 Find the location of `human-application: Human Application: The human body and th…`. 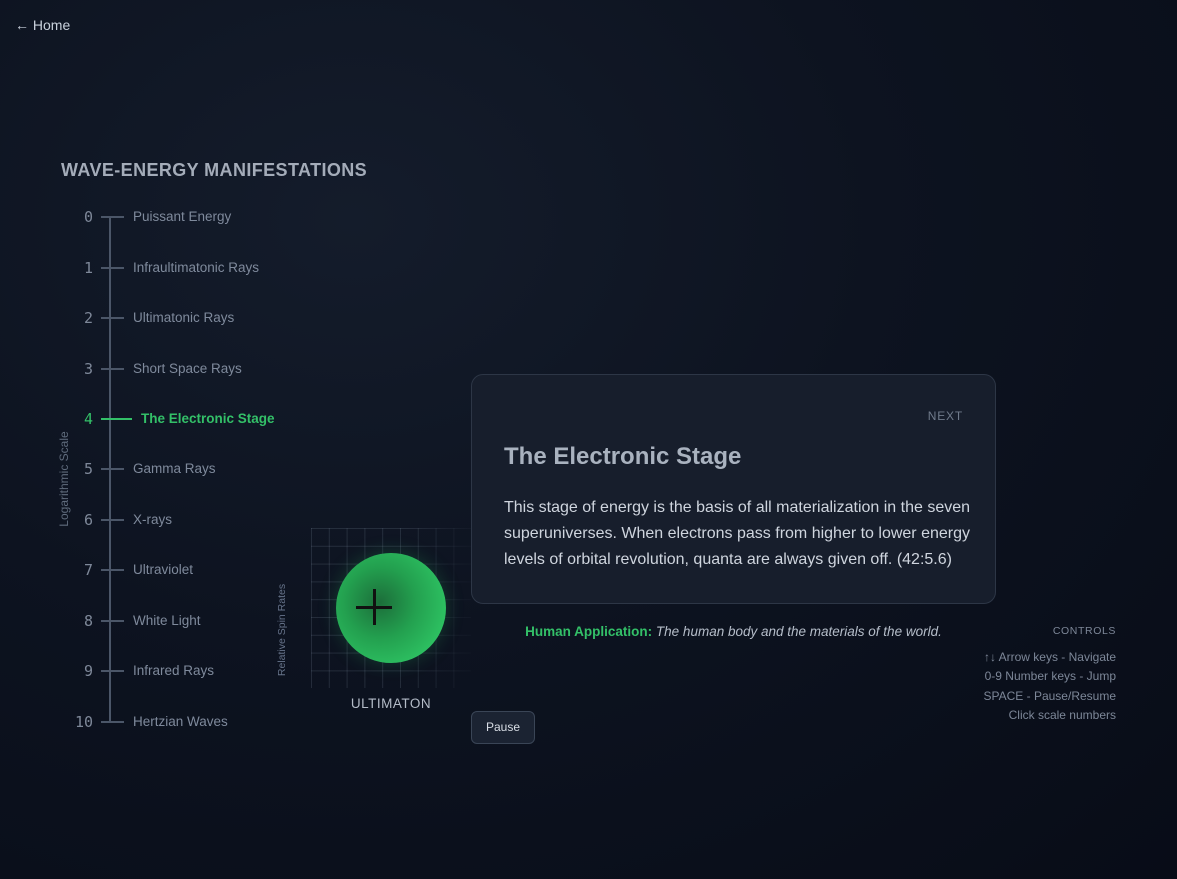

human-application: Human Application: The human body and th… is located at coordinates (733, 631).